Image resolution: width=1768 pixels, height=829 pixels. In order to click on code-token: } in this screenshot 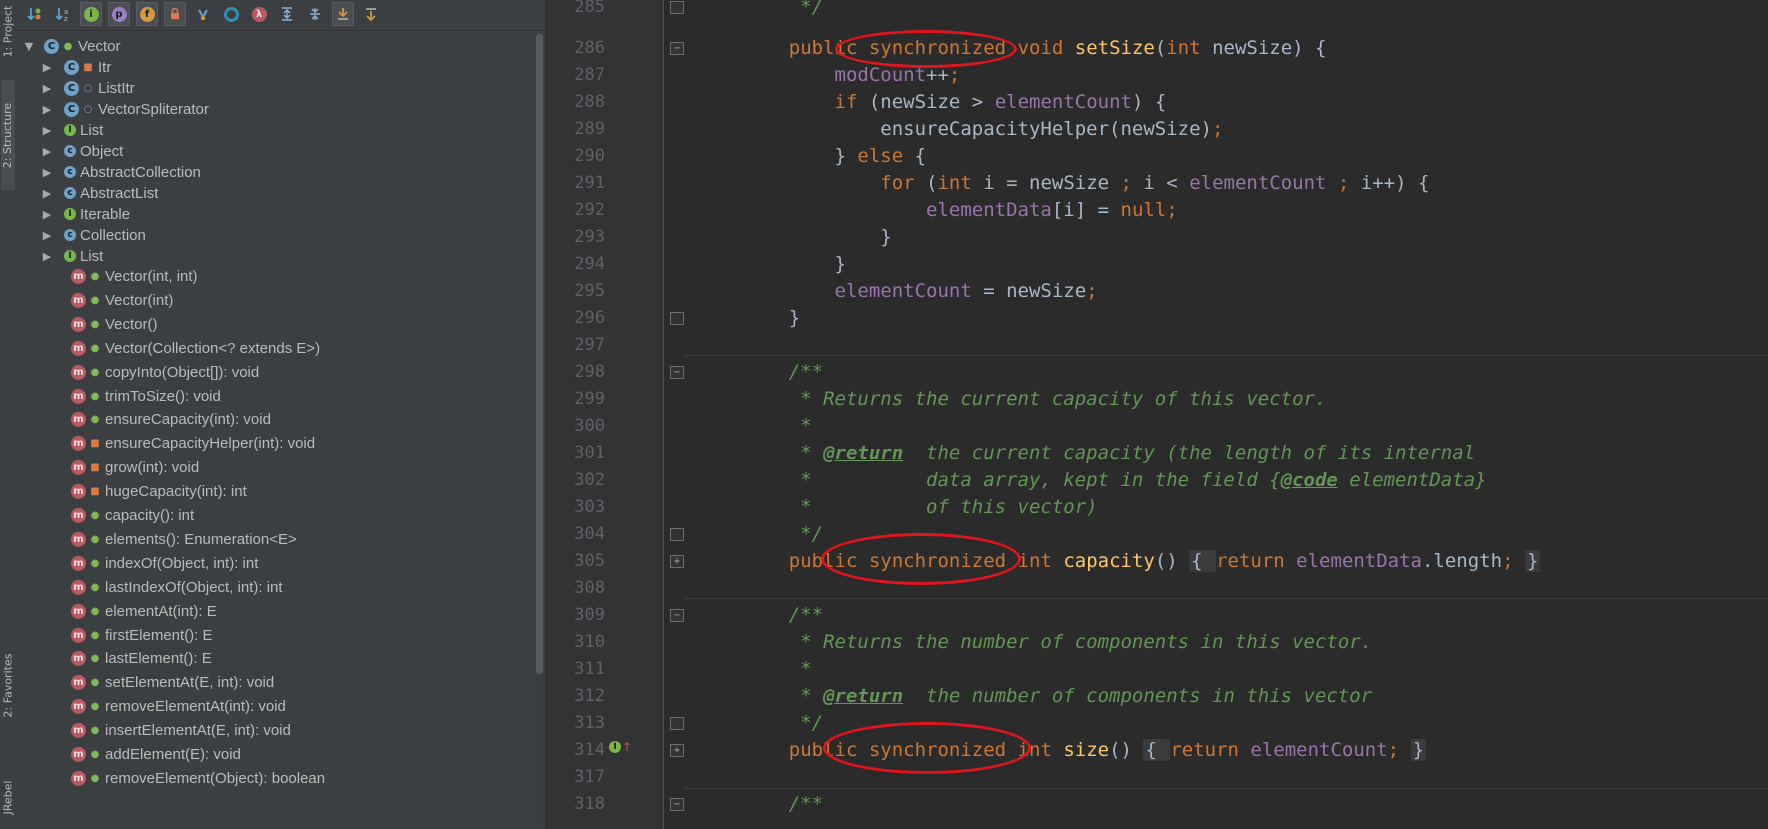, I will do `click(1418, 750)`.